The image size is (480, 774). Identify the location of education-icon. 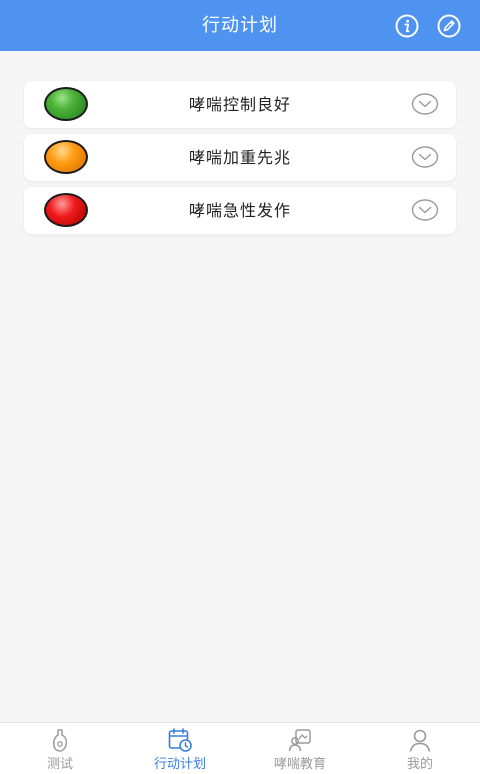
(299, 740).